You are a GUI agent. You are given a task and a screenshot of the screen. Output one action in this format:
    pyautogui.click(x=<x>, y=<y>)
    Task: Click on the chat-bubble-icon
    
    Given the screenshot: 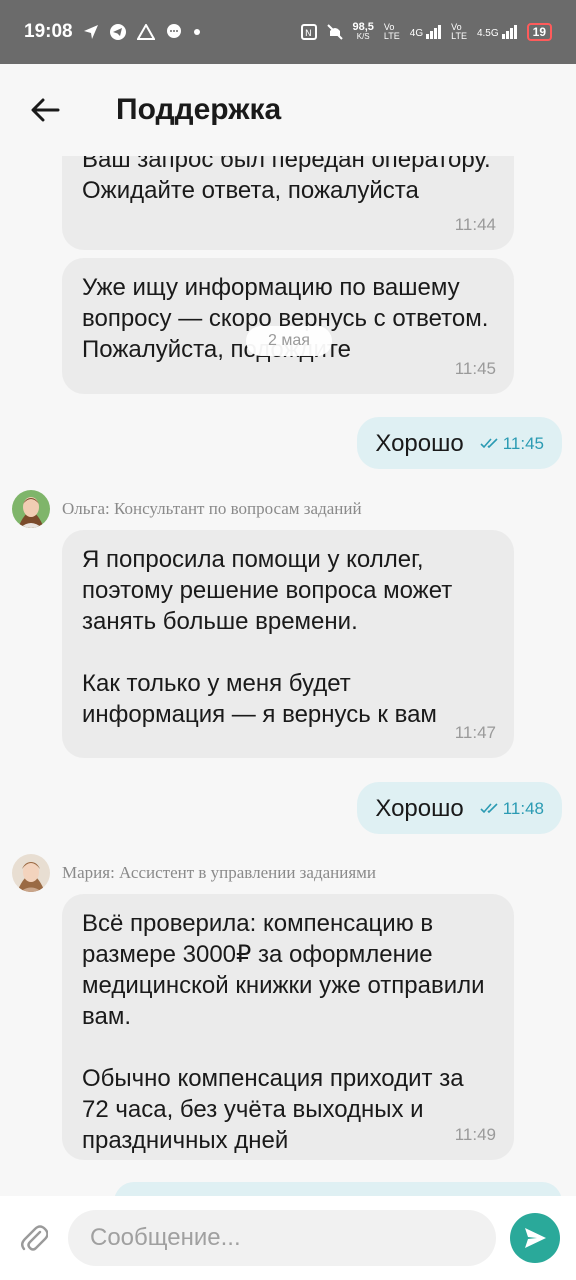 What is the action you would take?
    pyautogui.click(x=173, y=31)
    